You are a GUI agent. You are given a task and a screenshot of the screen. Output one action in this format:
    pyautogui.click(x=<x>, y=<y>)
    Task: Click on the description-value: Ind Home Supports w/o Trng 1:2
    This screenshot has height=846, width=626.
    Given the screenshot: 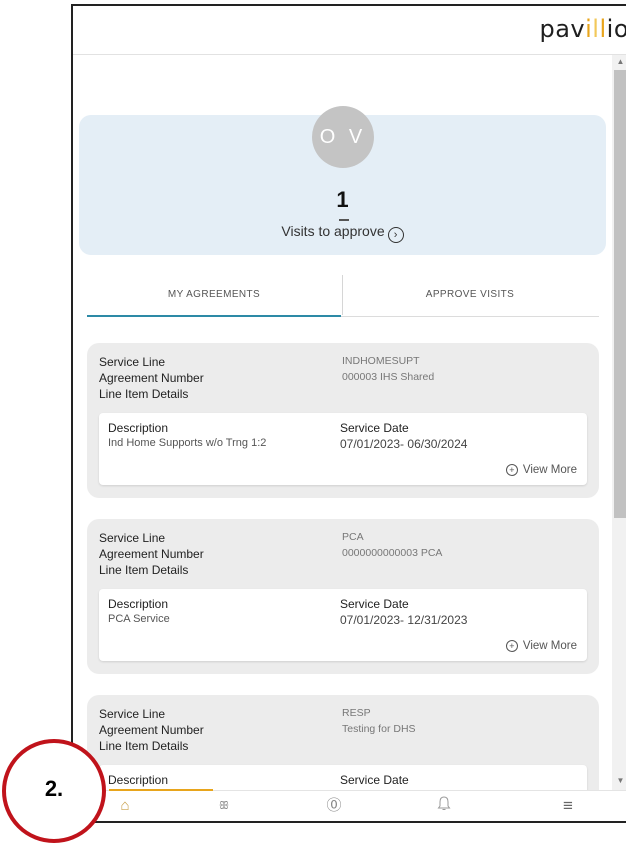 What is the action you would take?
    pyautogui.click(x=187, y=443)
    